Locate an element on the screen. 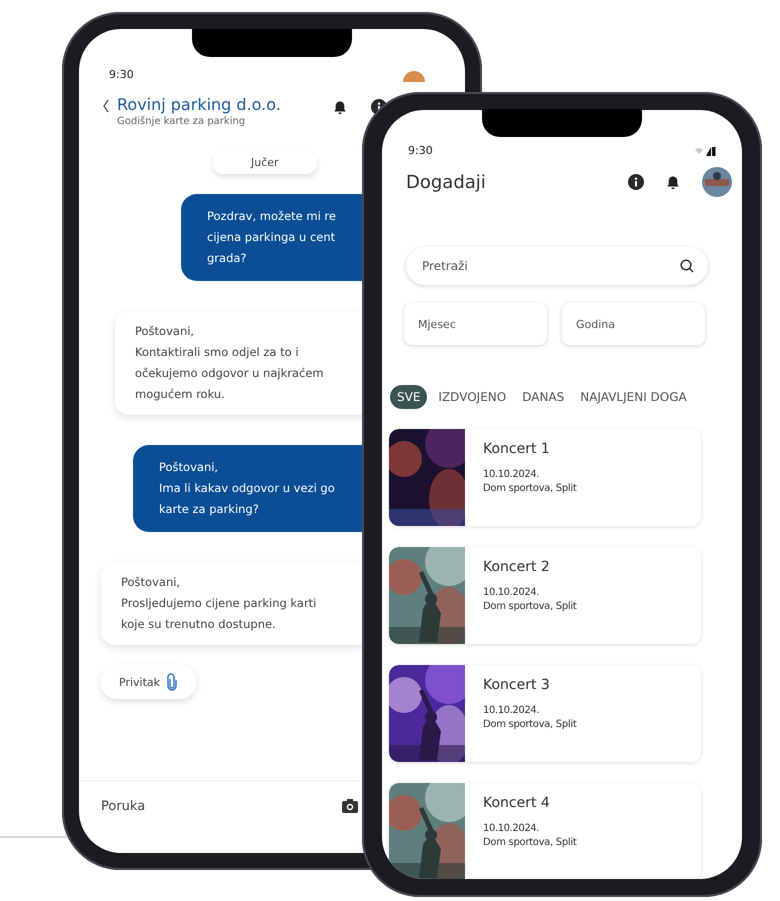 The width and height of the screenshot is (780, 901). attachment-chip: Privitak is located at coordinates (148, 682).